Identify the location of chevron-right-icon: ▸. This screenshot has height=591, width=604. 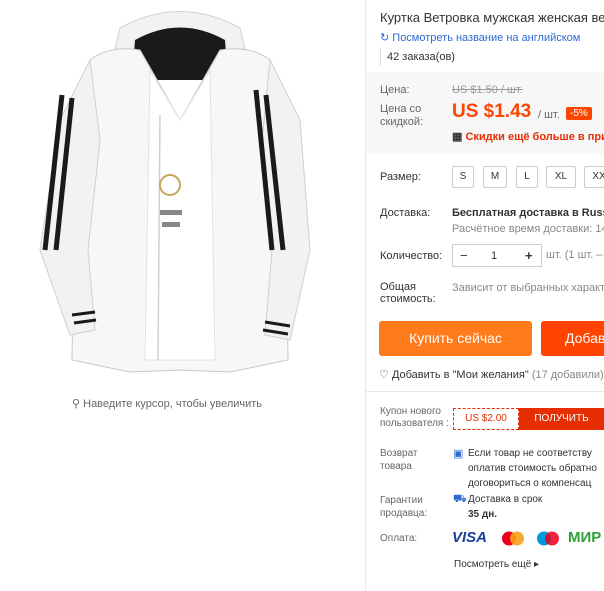
(537, 564).